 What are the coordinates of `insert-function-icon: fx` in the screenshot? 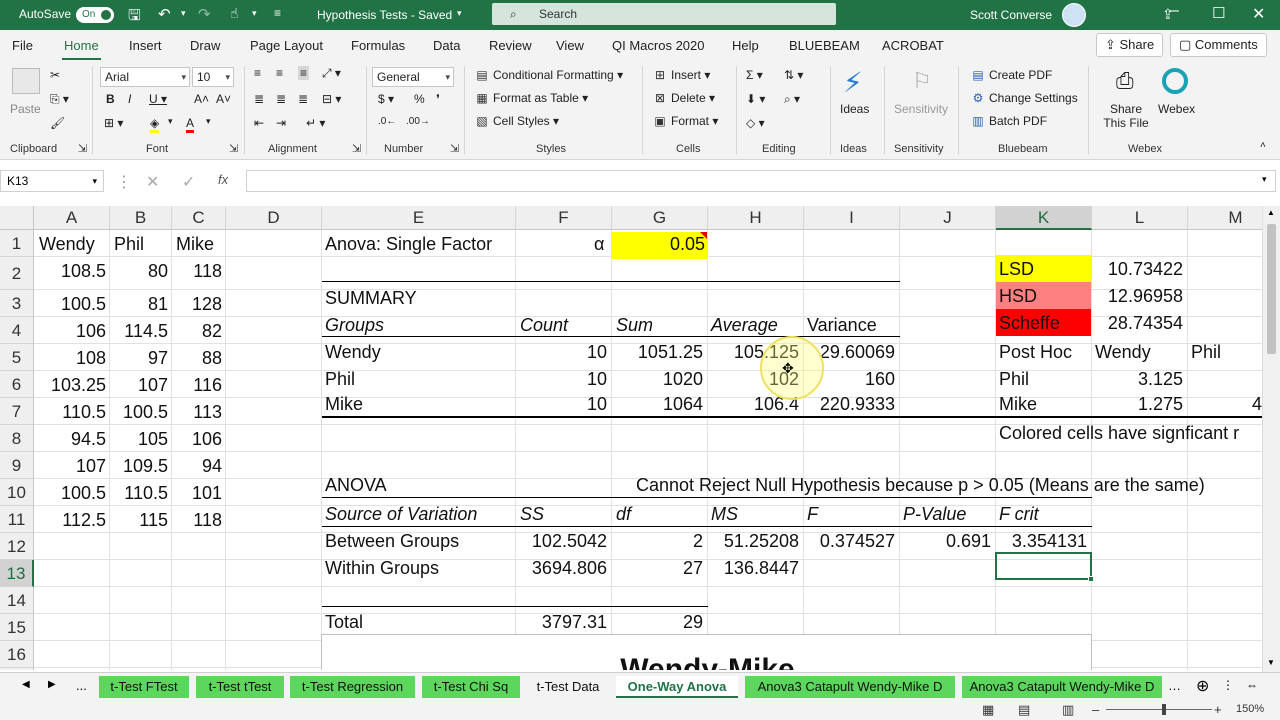 It's located at (223, 179).